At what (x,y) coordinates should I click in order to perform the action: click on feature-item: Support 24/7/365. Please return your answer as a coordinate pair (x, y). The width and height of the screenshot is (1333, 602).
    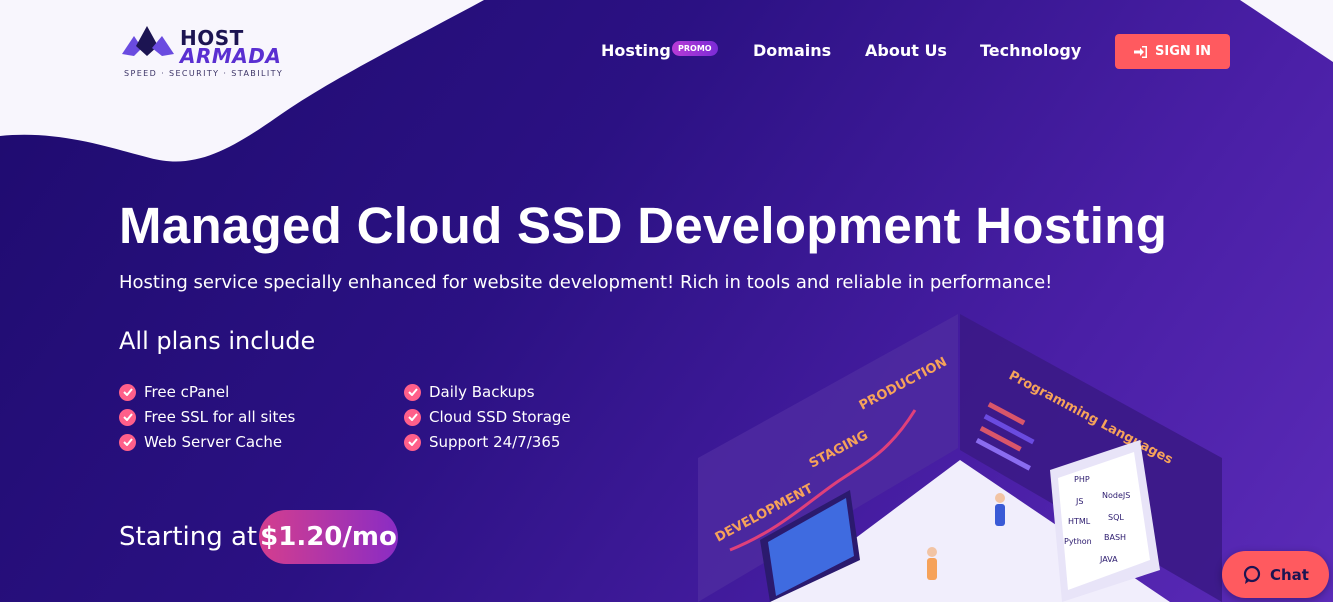
    Looking at the image, I should click on (482, 442).